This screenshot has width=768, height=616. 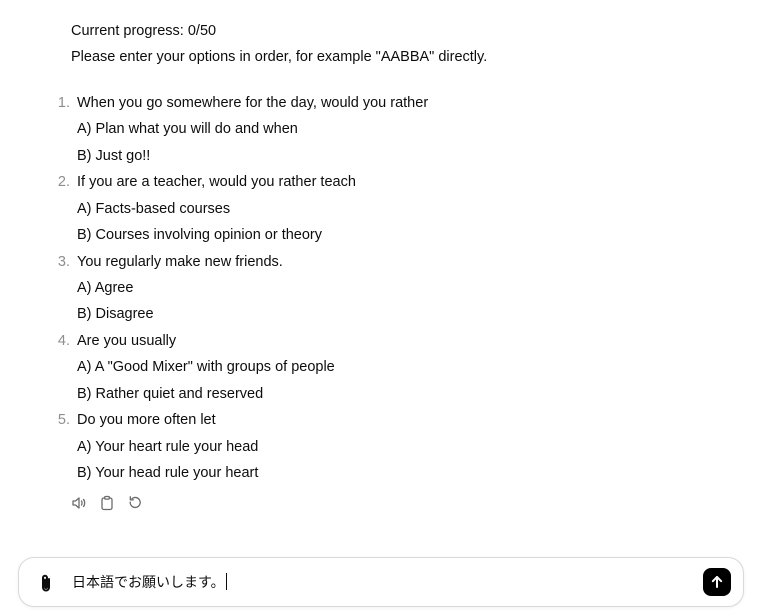 What do you see at coordinates (105, 288) in the screenshot?
I see `option-a: A) Agree` at bounding box center [105, 288].